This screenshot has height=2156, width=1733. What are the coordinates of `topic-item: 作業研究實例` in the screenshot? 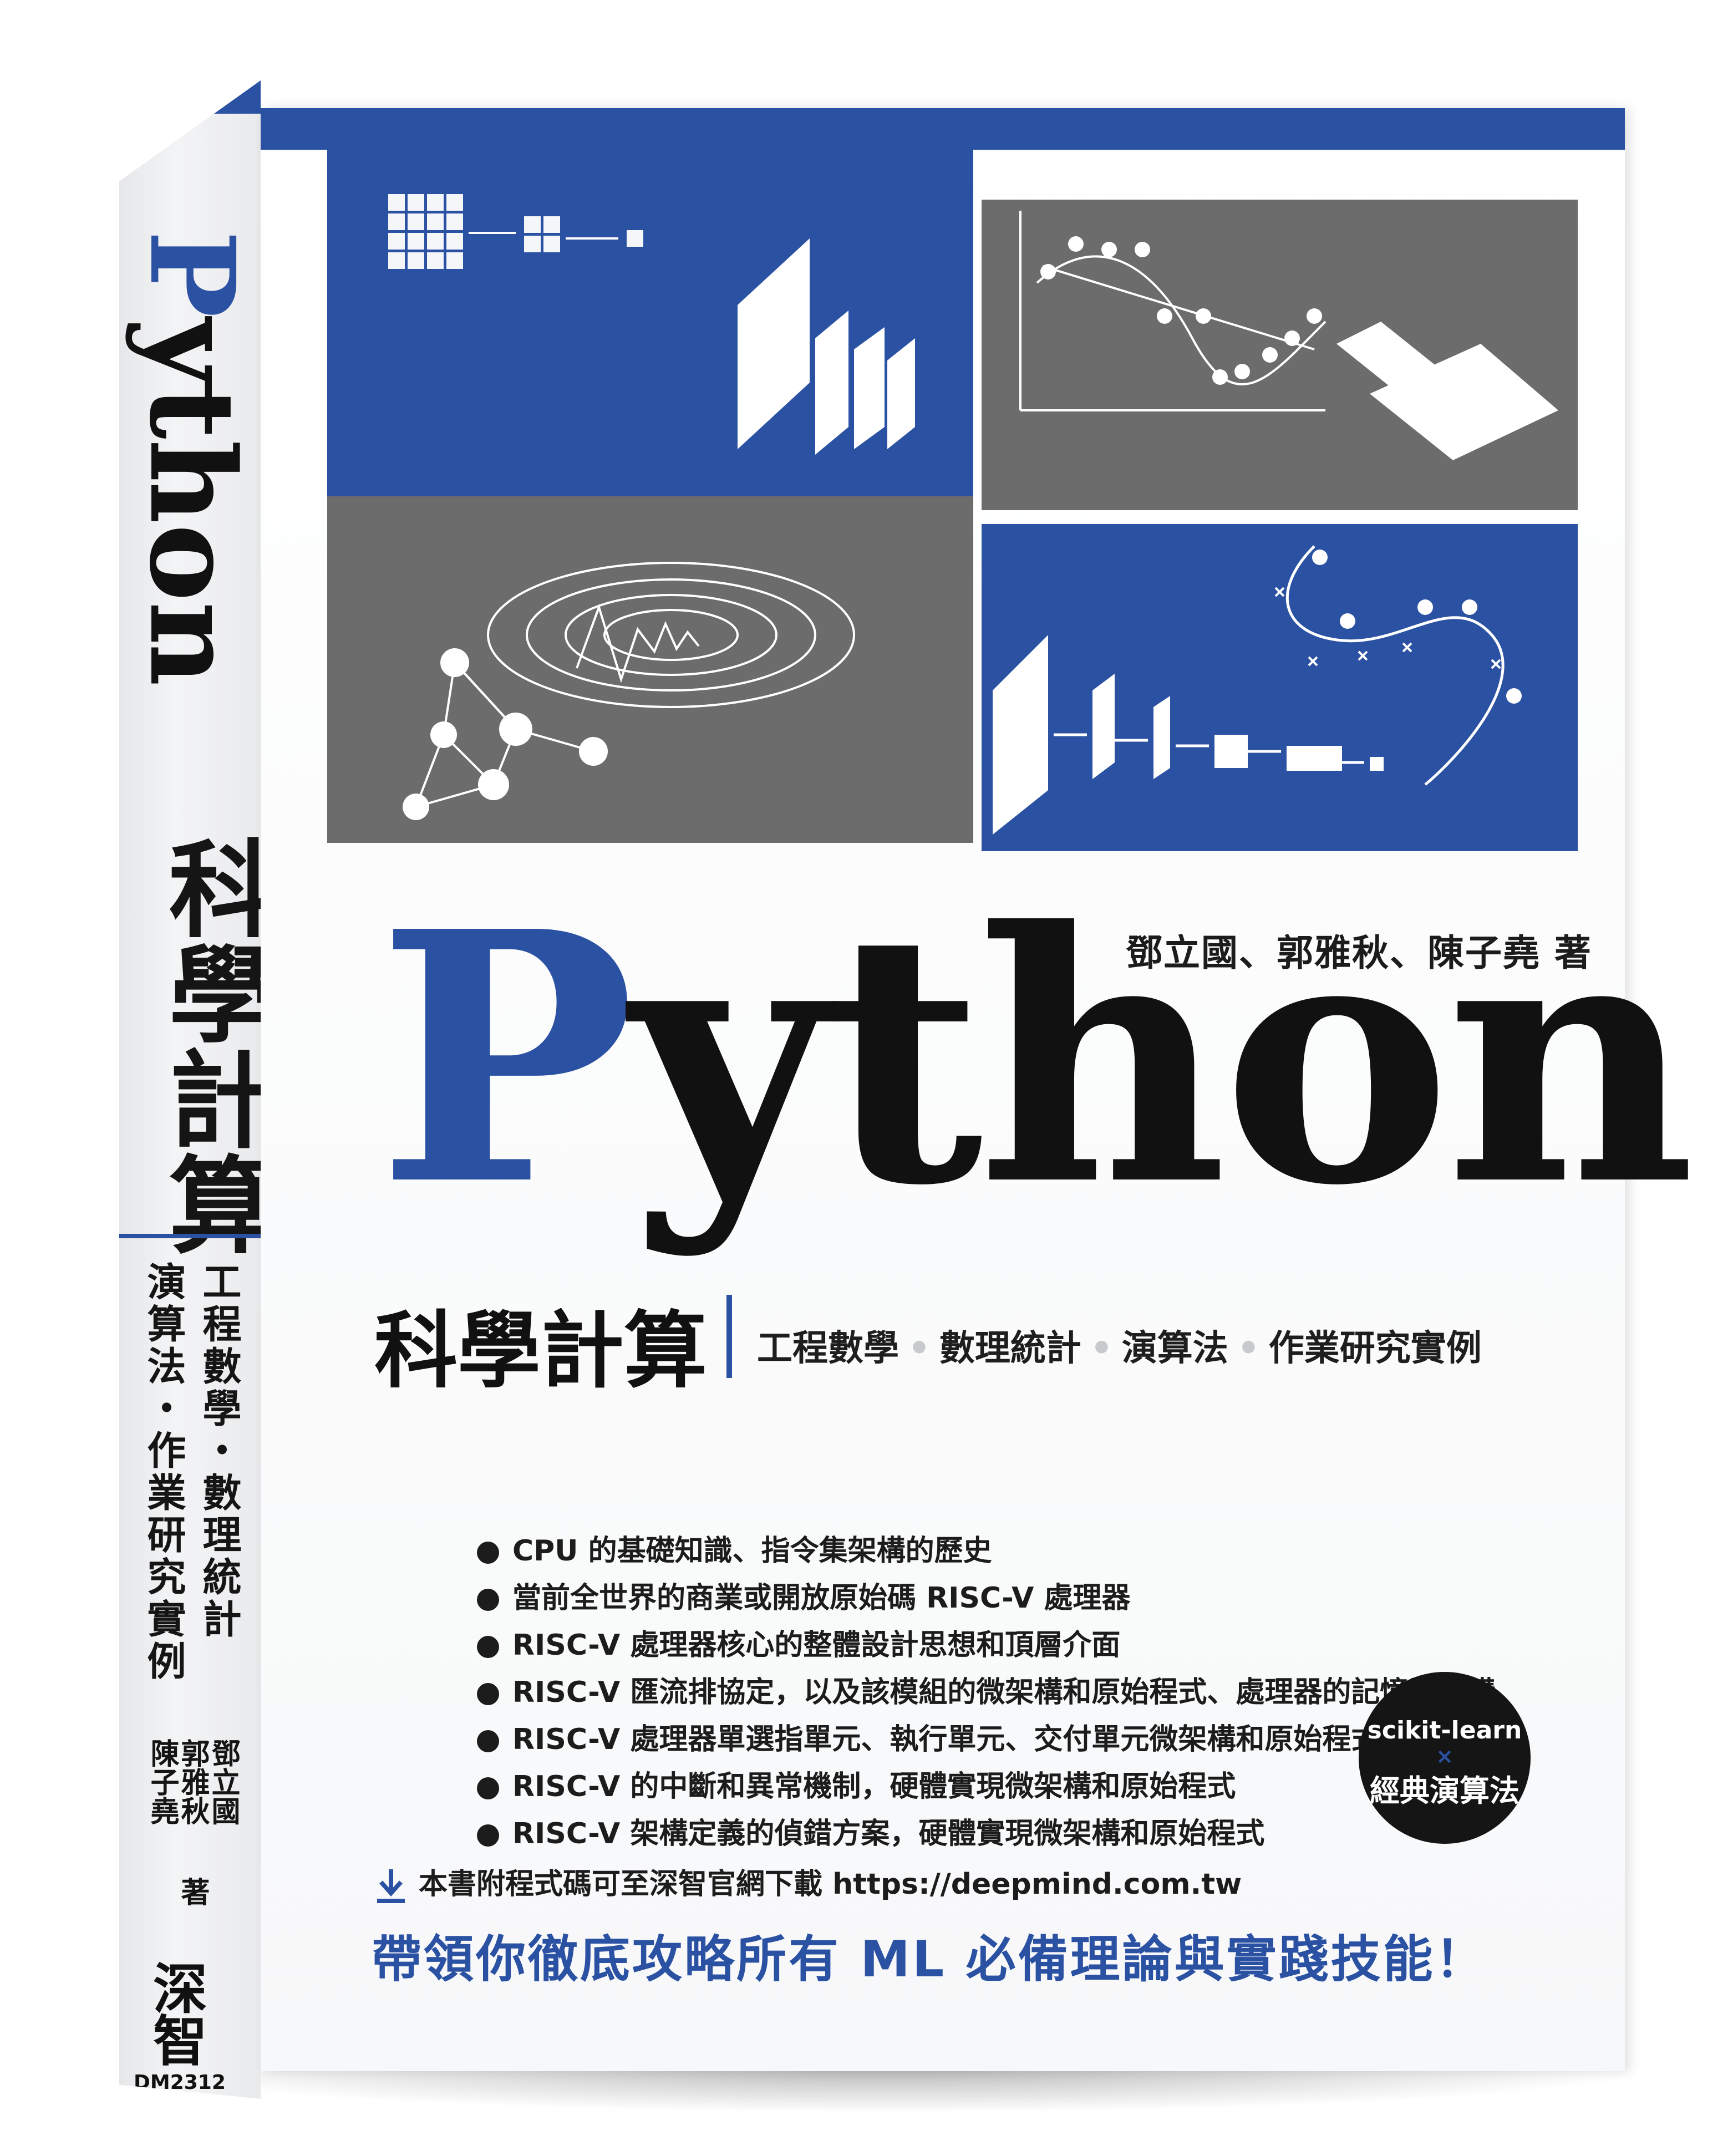 It's located at (1375, 1348).